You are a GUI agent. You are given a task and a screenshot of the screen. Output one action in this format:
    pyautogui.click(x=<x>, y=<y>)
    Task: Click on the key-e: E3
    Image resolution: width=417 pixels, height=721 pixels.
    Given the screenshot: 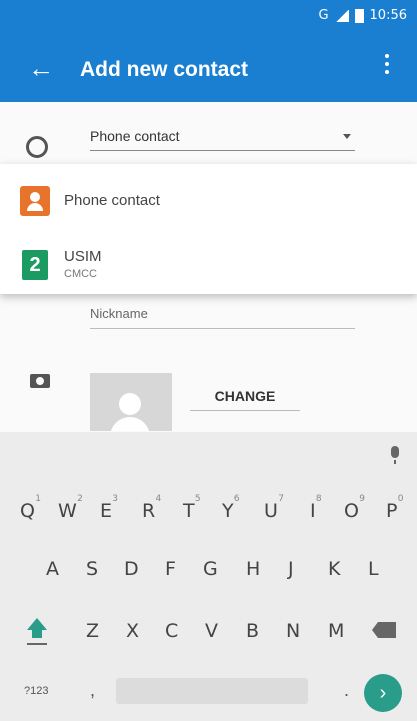 What is the action you would take?
    pyautogui.click(x=109, y=508)
    